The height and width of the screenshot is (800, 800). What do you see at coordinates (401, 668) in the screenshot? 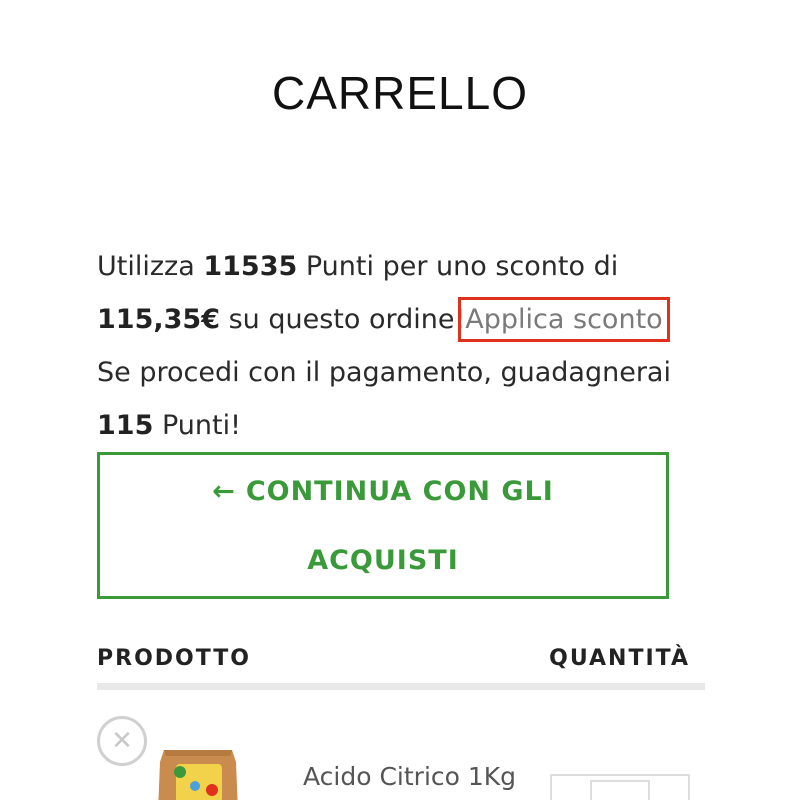
I see `cart-table-header: PRODOTTO QUANTITÀ` at bounding box center [401, 668].